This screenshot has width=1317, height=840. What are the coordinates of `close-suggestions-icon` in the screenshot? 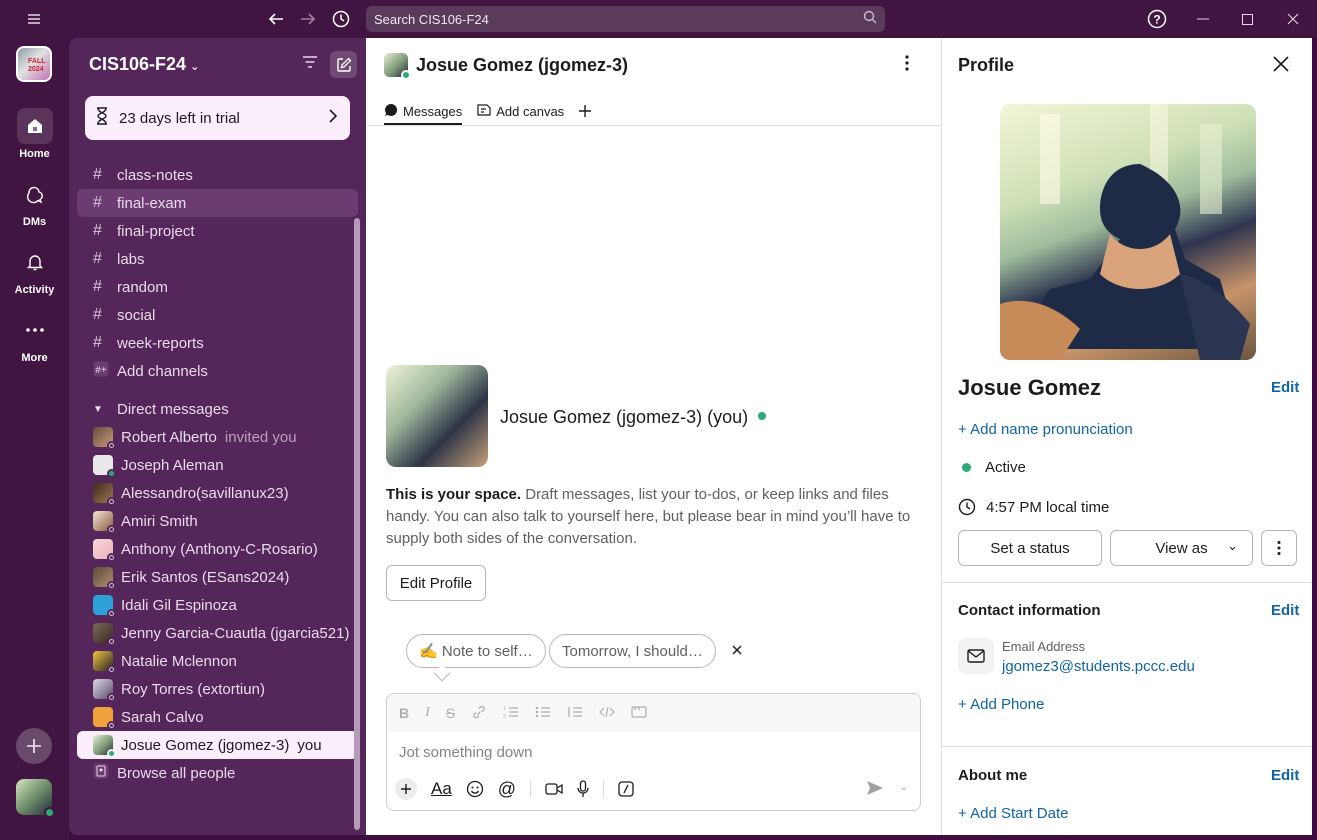 It's located at (737, 651).